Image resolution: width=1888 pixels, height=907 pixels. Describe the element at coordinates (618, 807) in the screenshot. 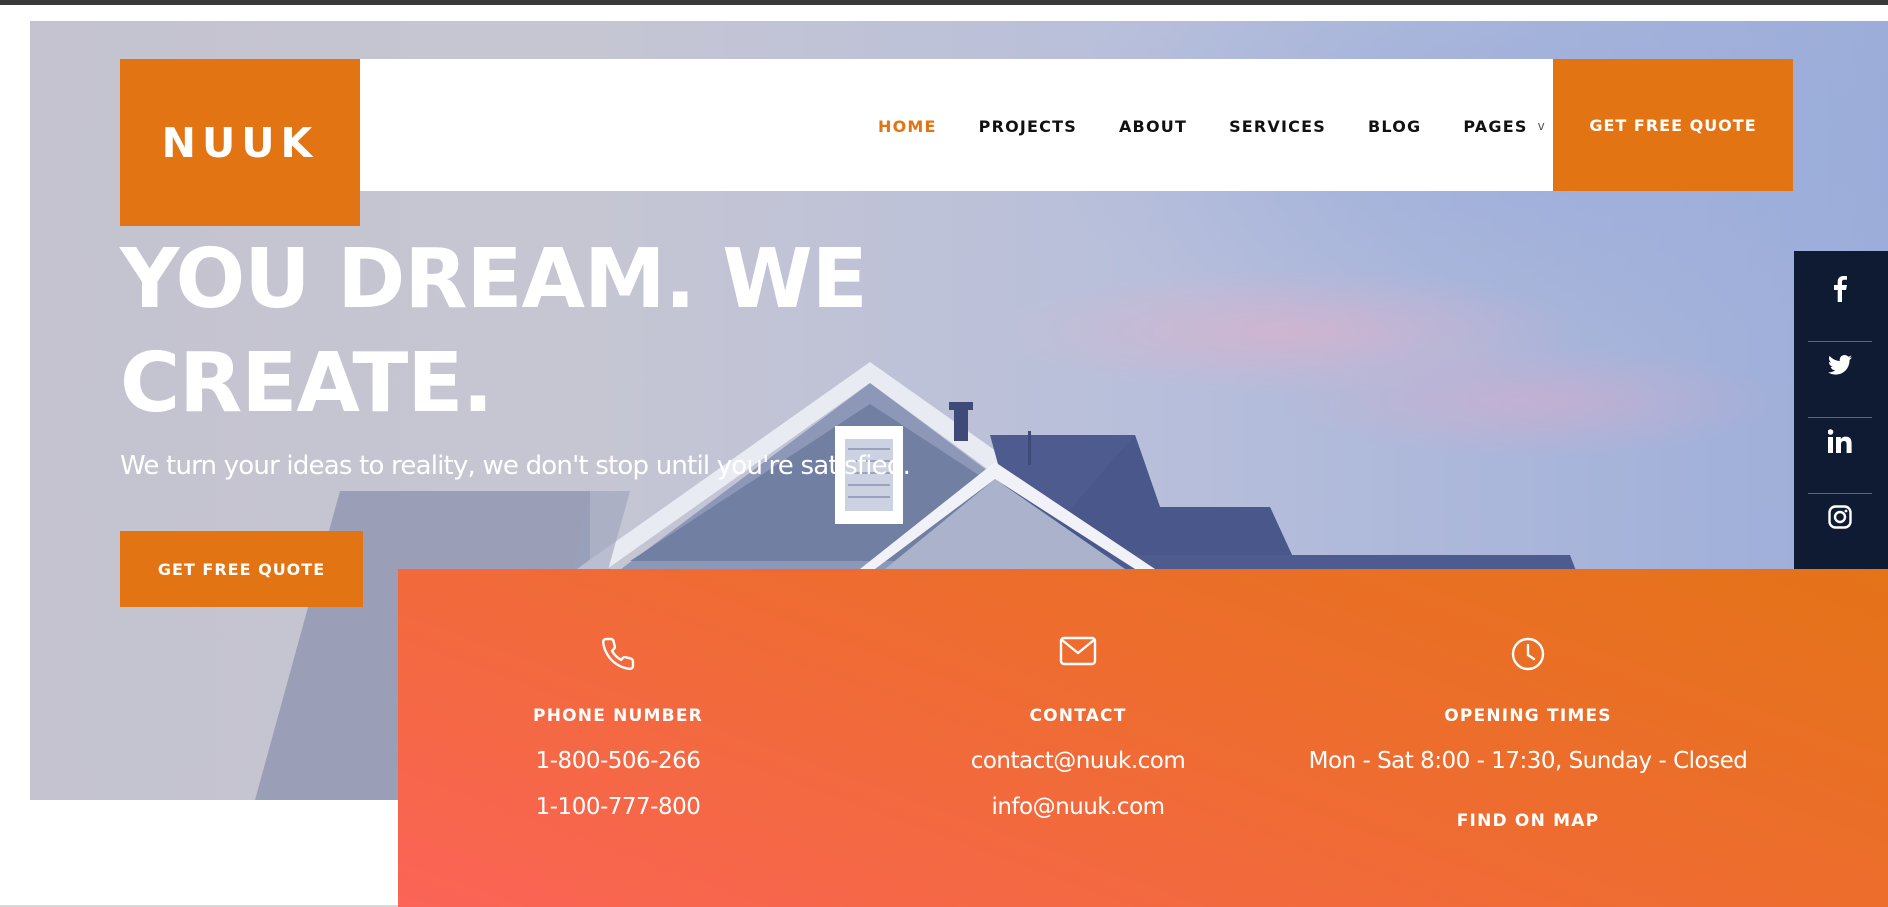

I see `phone-number-2: 1-100-777-800` at that location.